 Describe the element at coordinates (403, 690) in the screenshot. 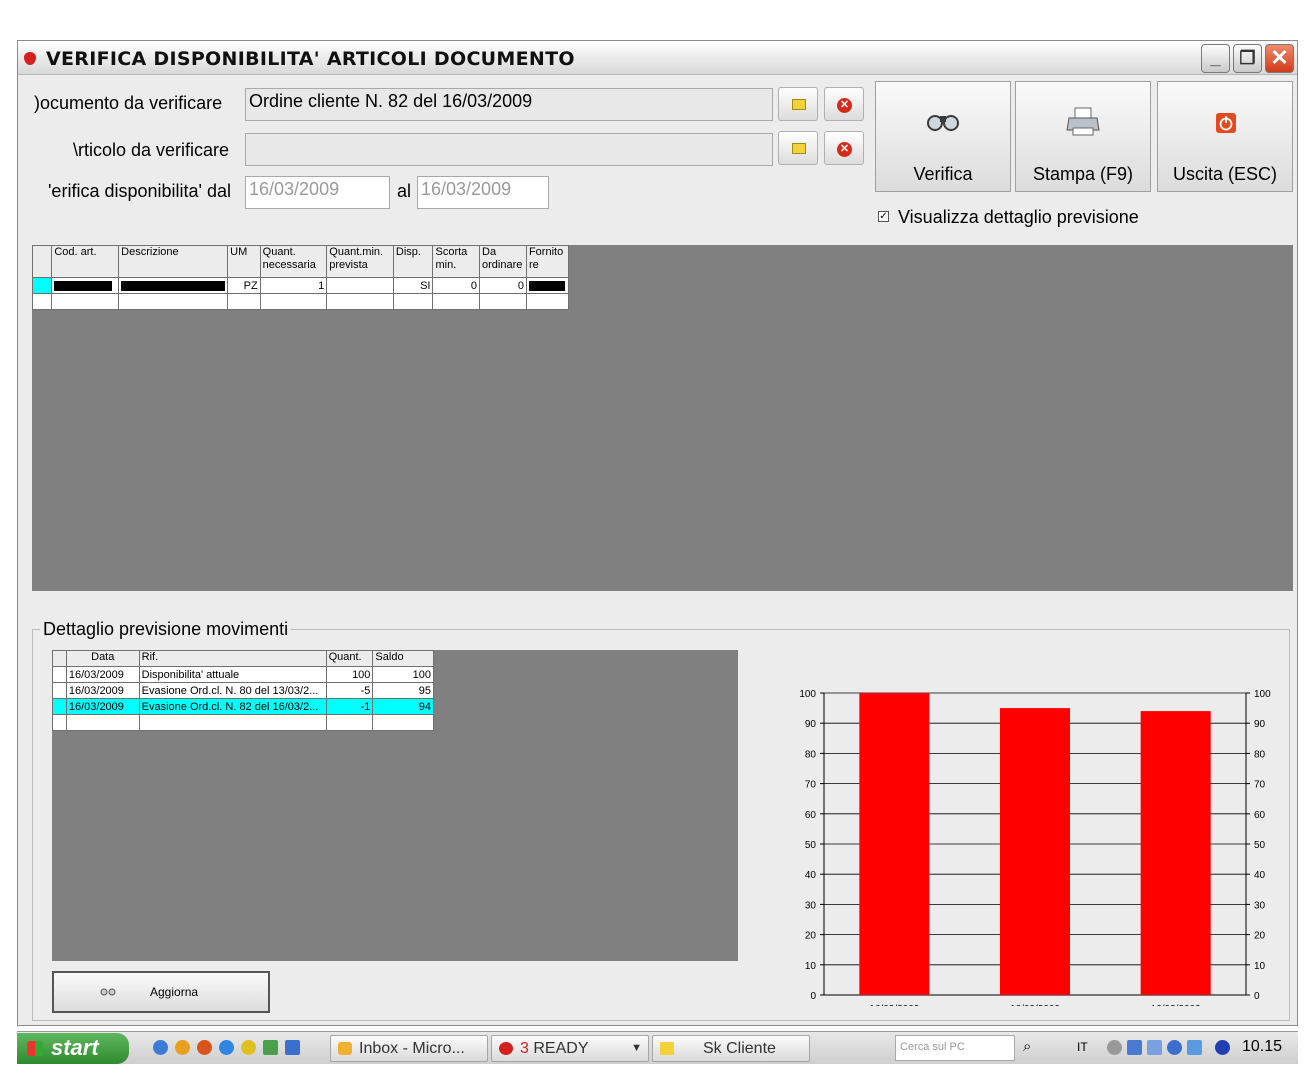

I see `cell-saldo: 95` at that location.